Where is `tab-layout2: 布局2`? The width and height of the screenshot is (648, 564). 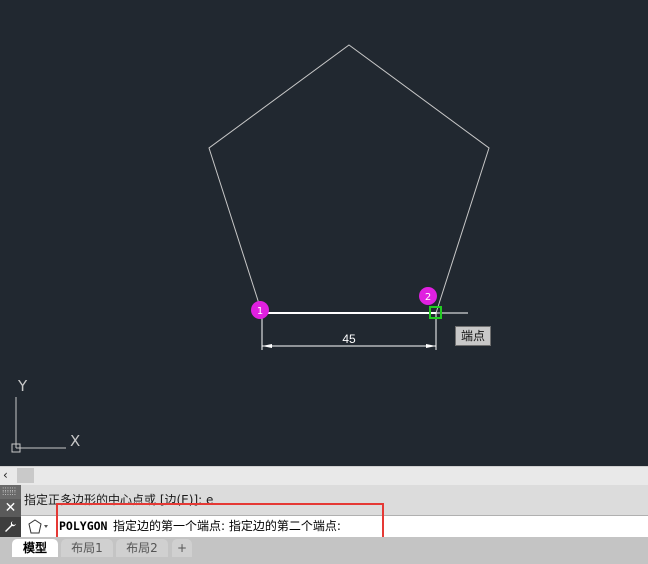 tab-layout2: 布局2 is located at coordinates (142, 548).